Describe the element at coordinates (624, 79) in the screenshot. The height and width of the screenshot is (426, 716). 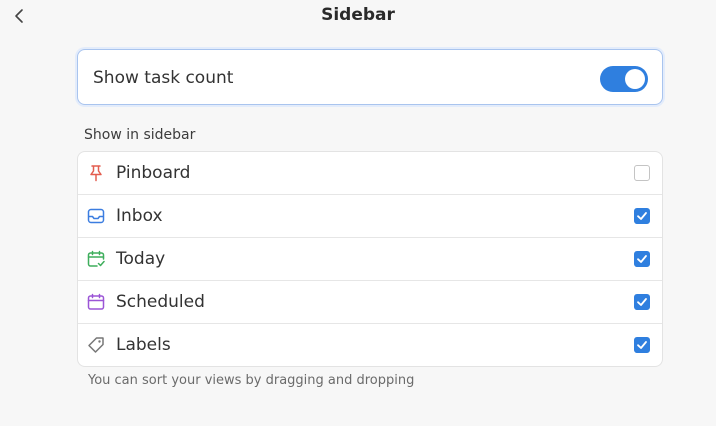
I see `show-task-count-toggle` at that location.